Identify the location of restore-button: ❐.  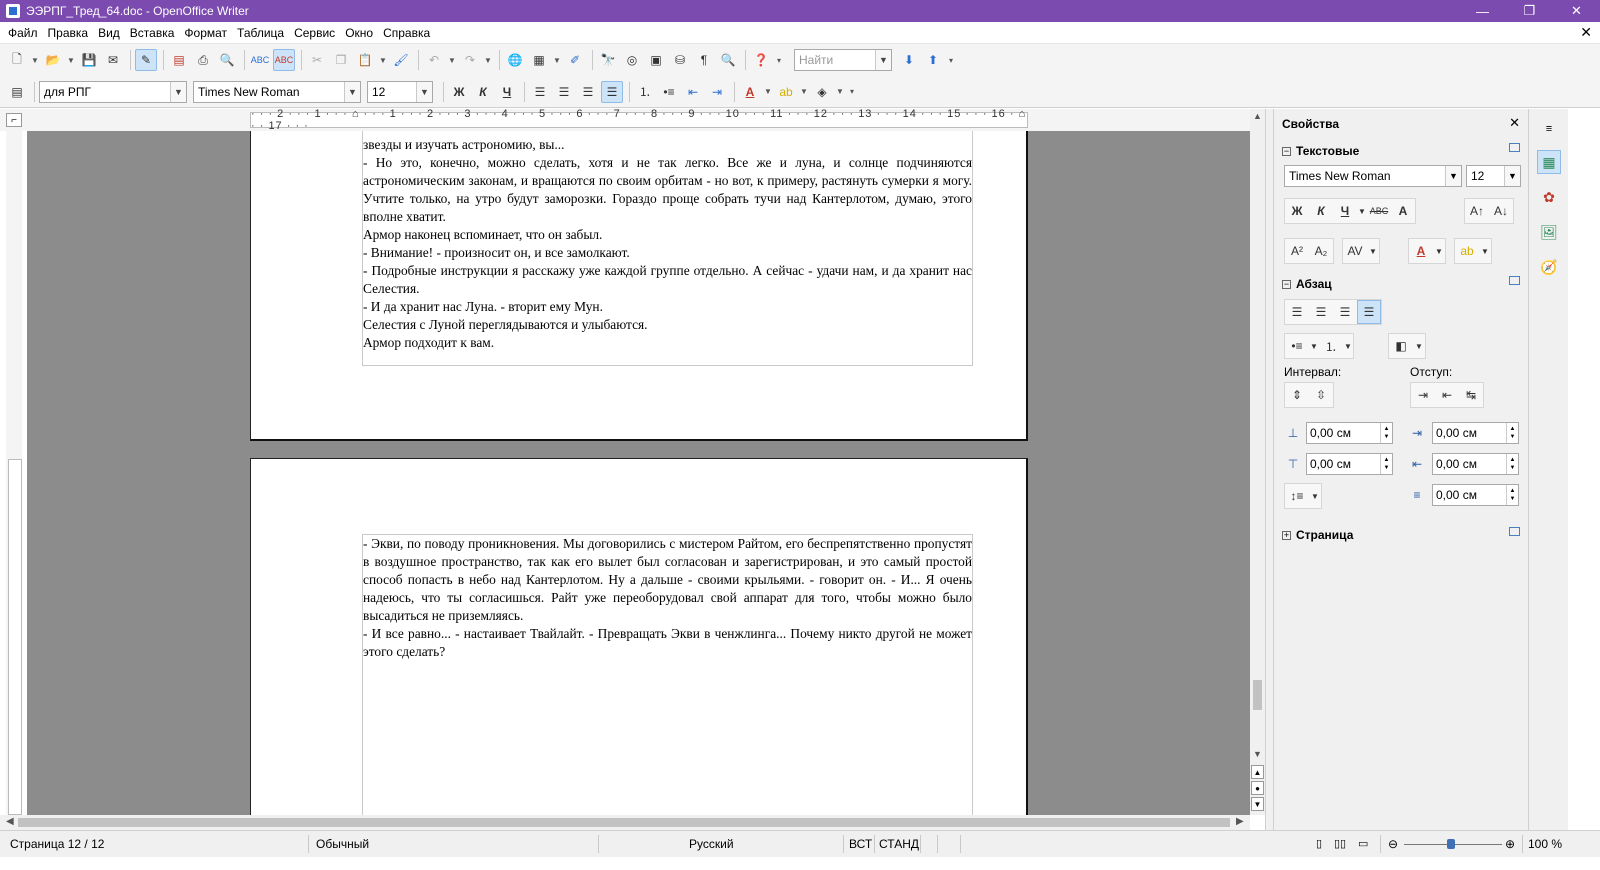
(1529, 11).